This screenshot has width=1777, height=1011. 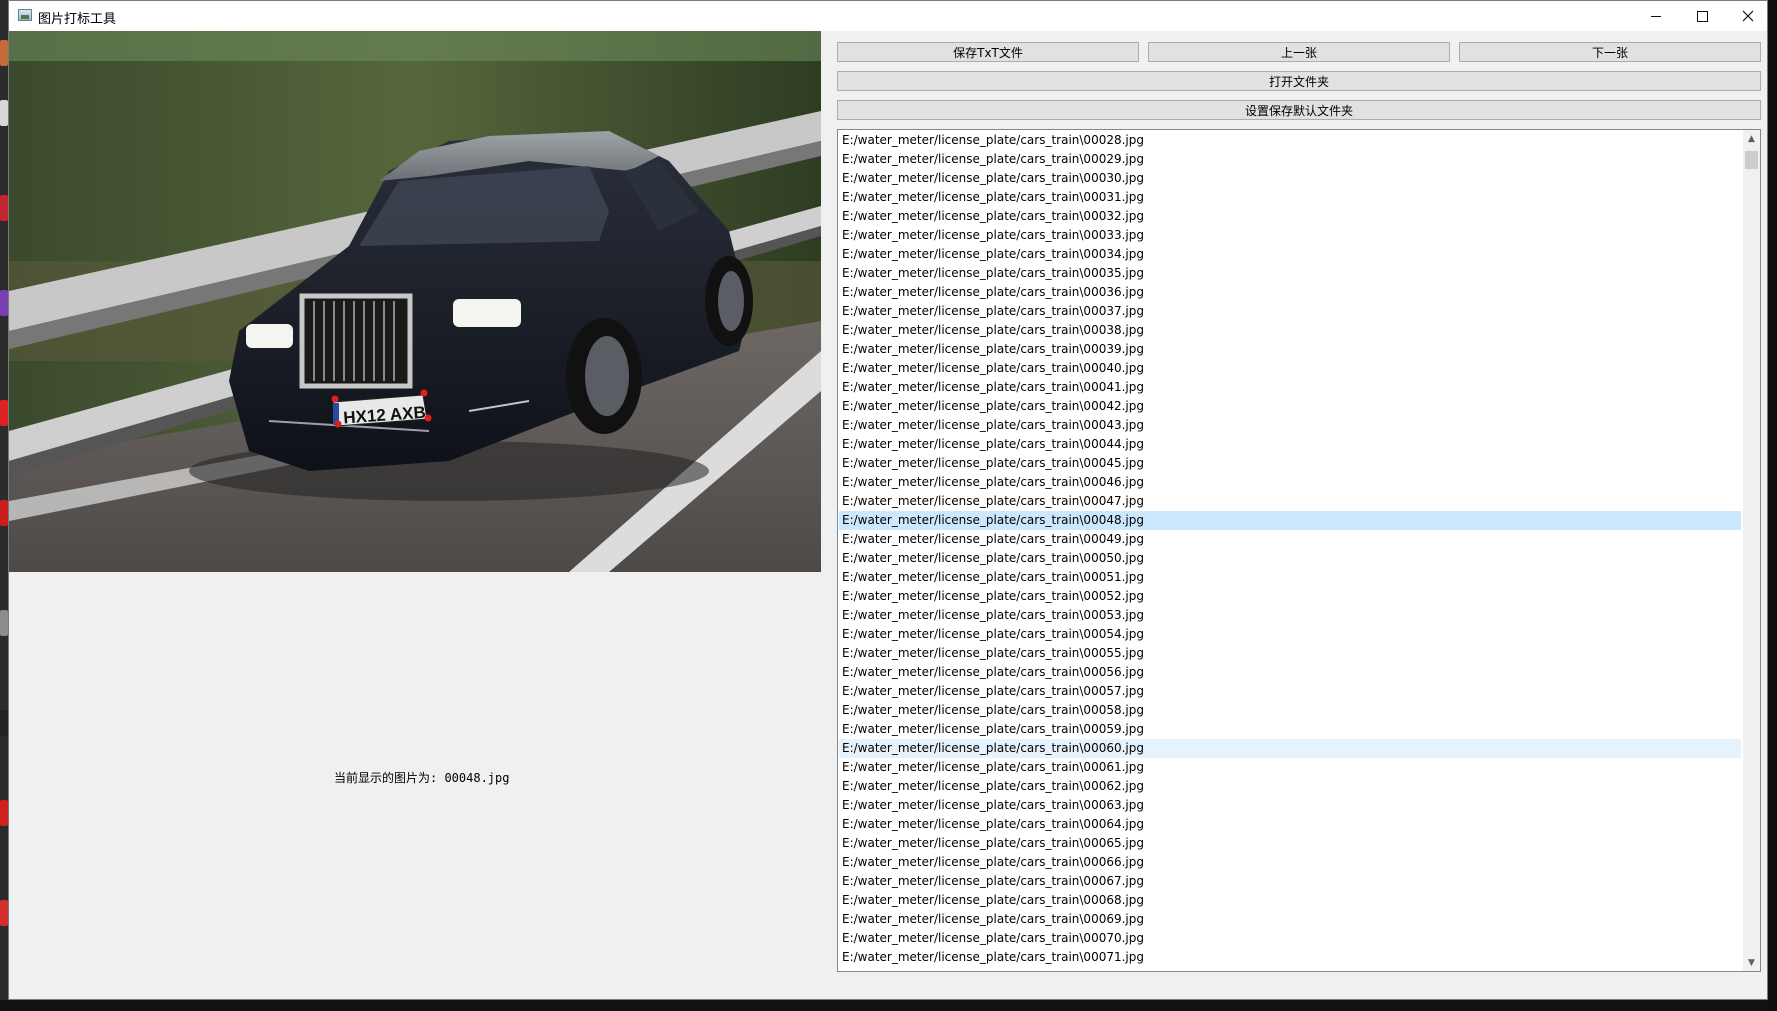 I want to click on open-folder-button: 打开文件夹, so click(x=1299, y=81).